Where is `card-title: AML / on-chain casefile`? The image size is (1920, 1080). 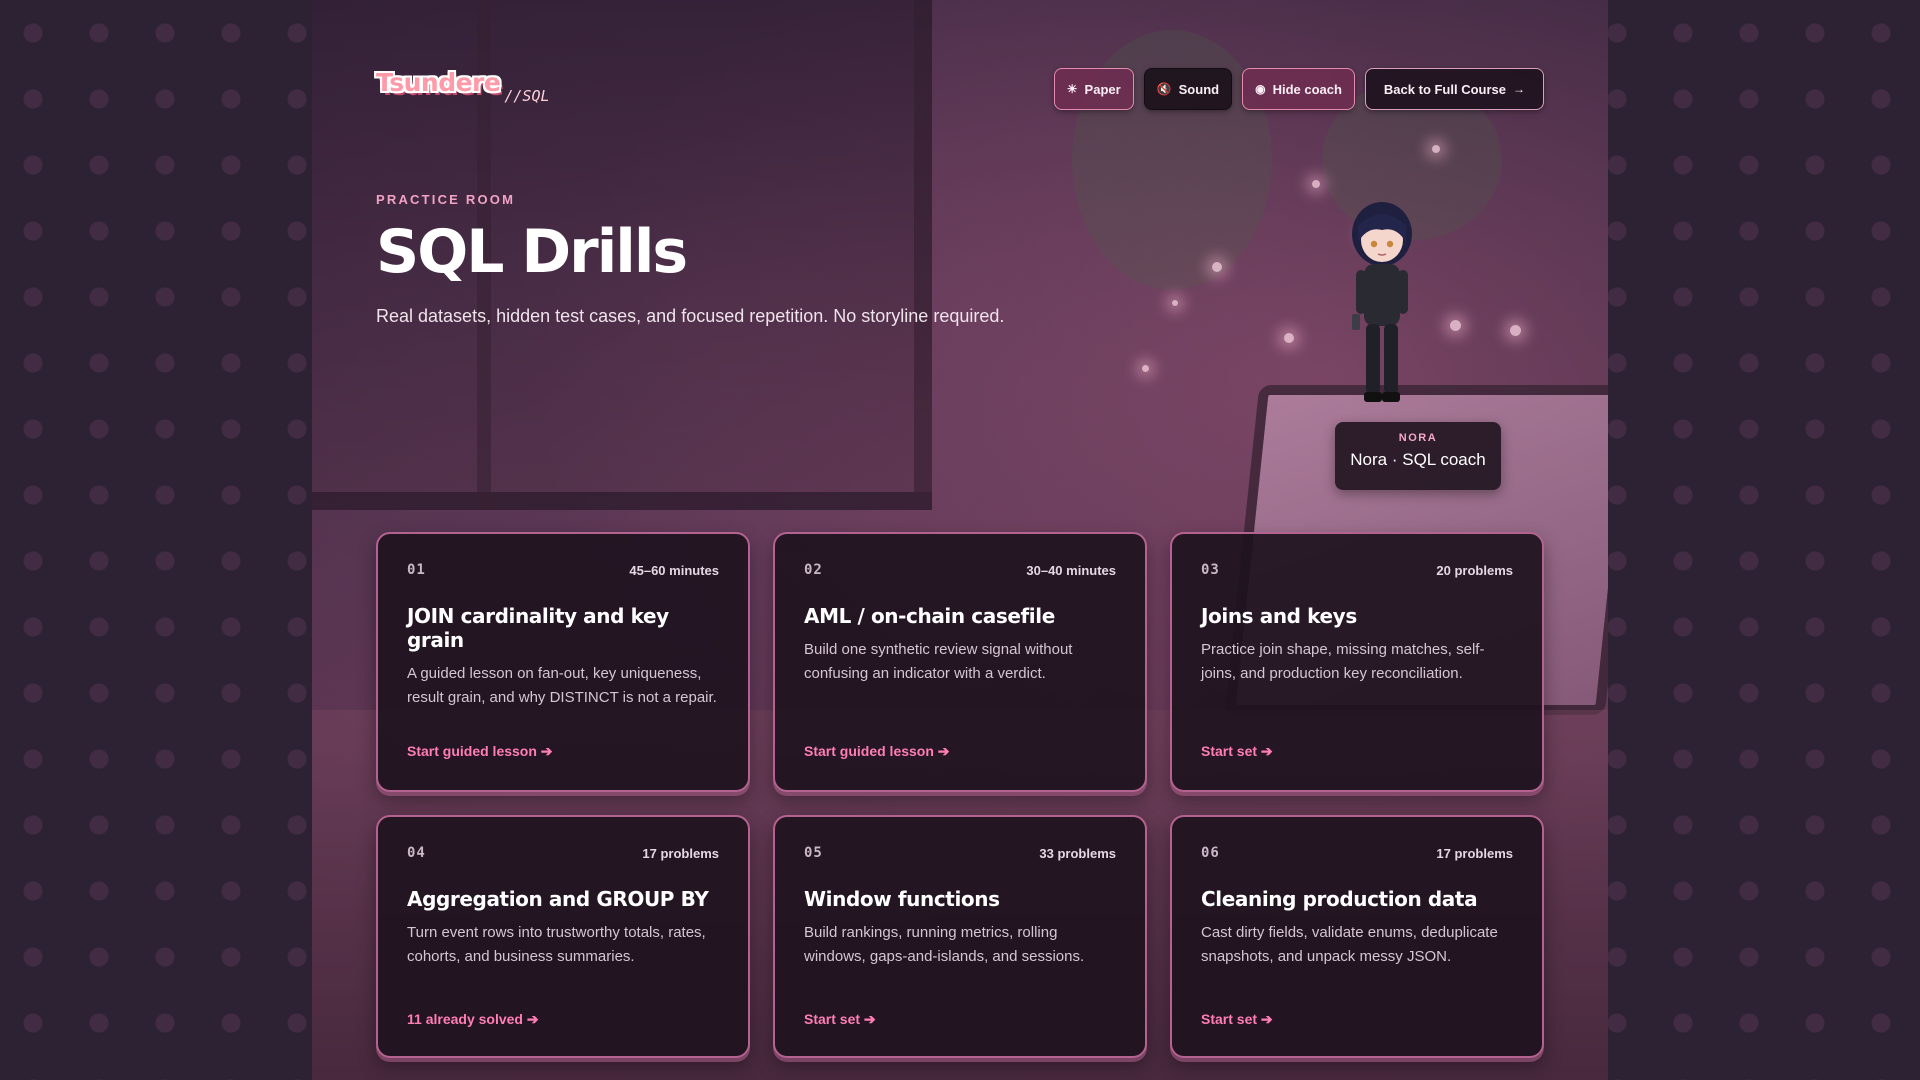 card-title: AML / on-chain casefile is located at coordinates (929, 616).